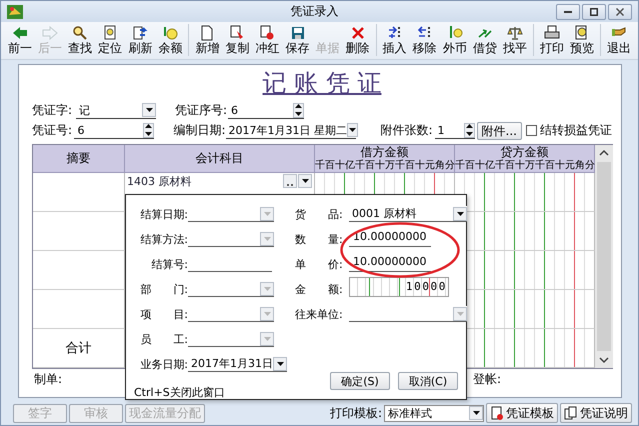 The image size is (639, 426). Describe the element at coordinates (349, 166) in the screenshot. I see `digit-unit-label: 亿` at that location.